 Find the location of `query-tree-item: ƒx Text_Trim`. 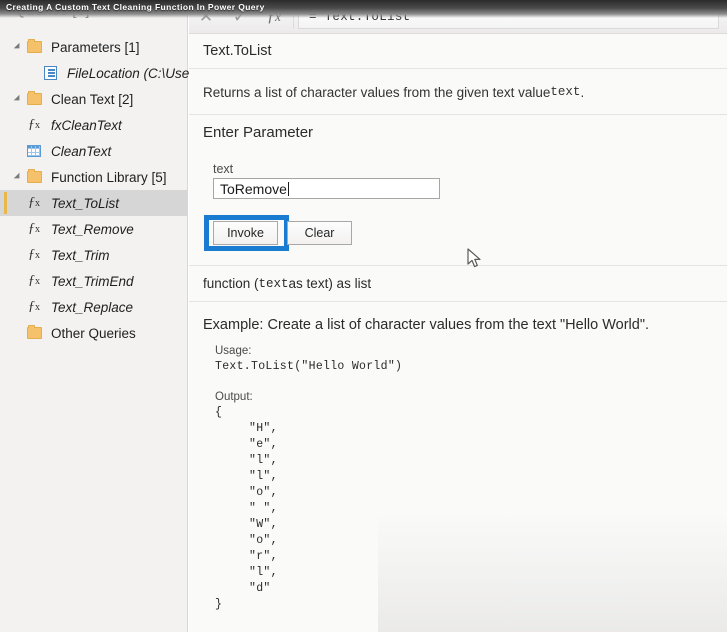

query-tree-item: ƒx Text_Trim is located at coordinates (93, 255).